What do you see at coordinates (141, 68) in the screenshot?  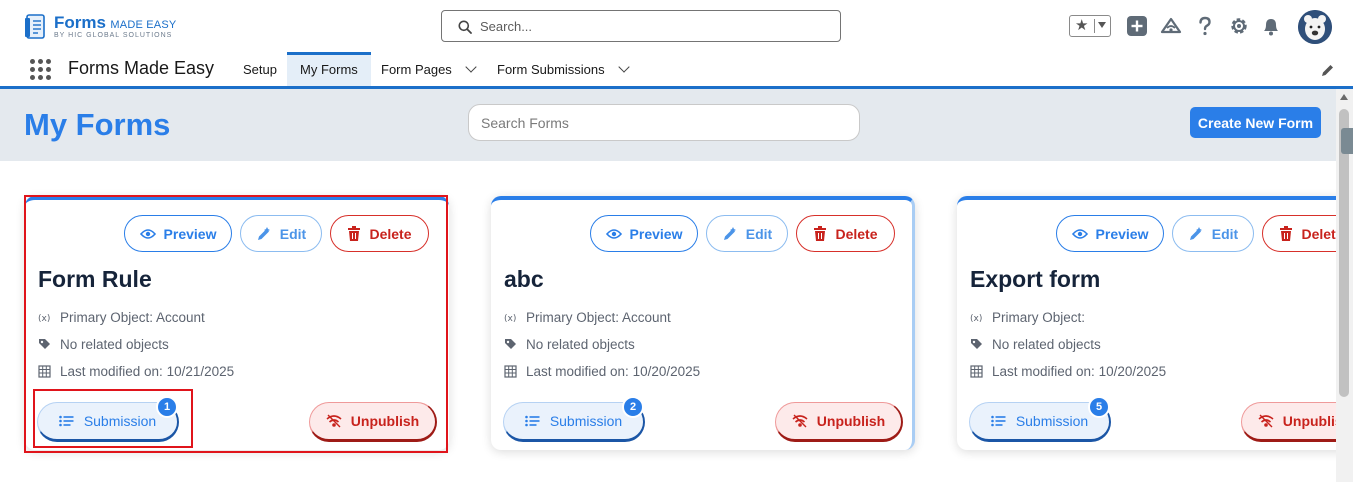 I see `app-name: Forms Made Easy` at bounding box center [141, 68].